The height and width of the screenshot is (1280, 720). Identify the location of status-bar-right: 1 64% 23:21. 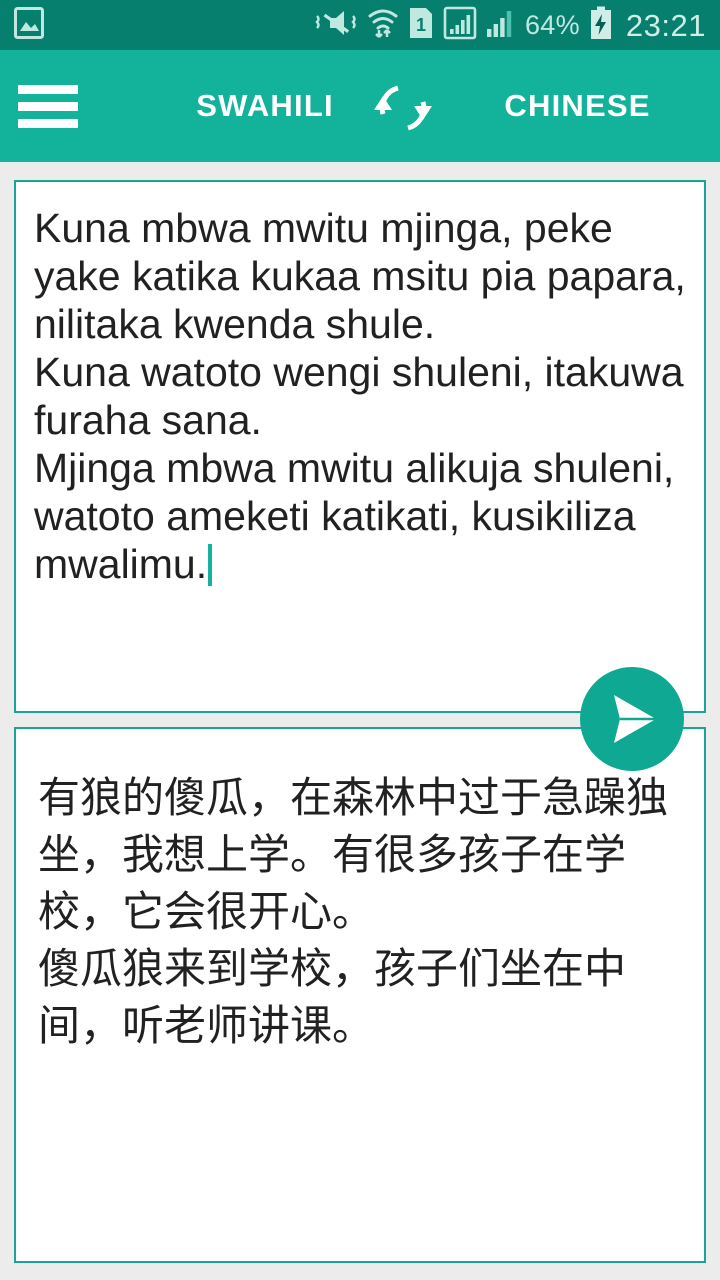
(510, 25).